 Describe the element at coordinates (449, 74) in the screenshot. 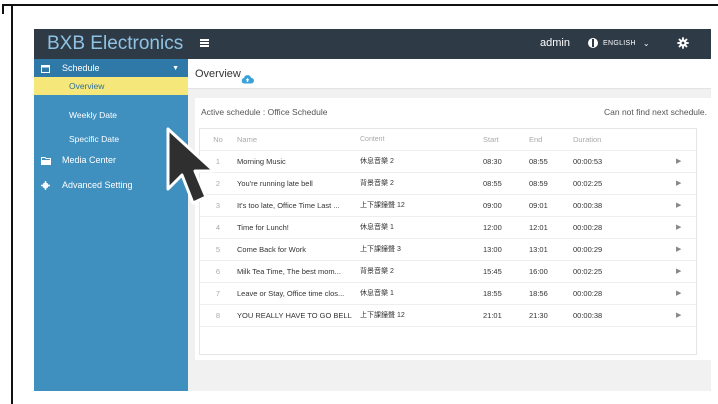

I see `page-header: Overview` at that location.